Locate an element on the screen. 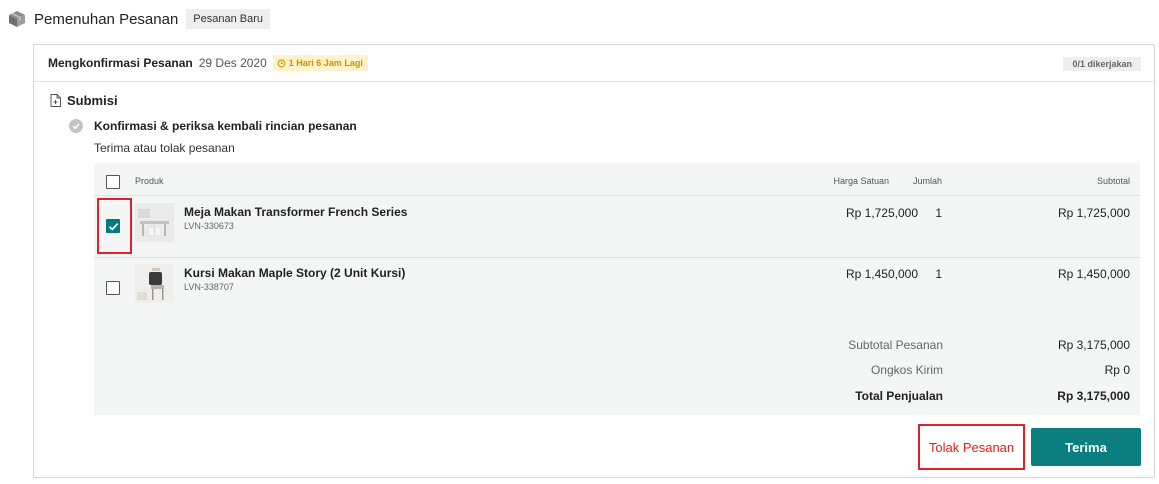 The width and height of the screenshot is (1159, 484). shipping-label: Ongkos Kirim is located at coordinates (906, 370).